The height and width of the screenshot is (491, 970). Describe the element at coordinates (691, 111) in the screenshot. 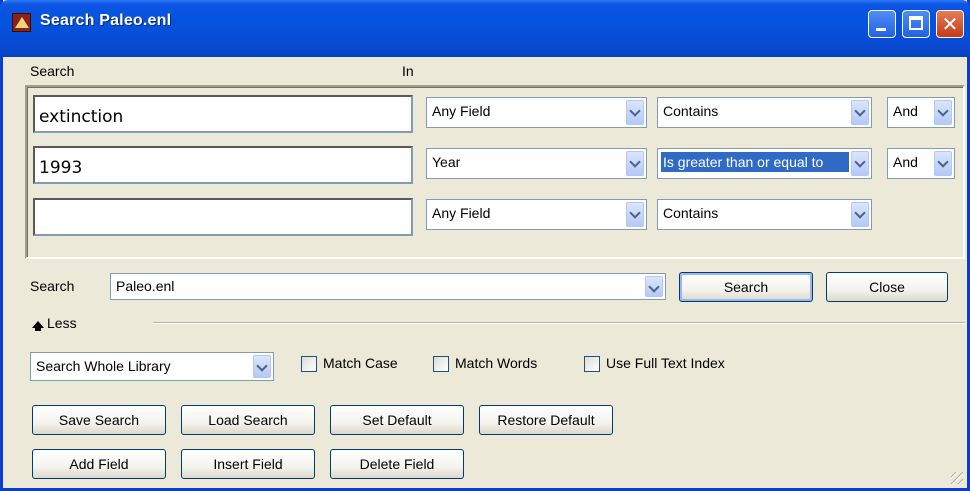

I see `operator-select-1-value: Contains` at that location.